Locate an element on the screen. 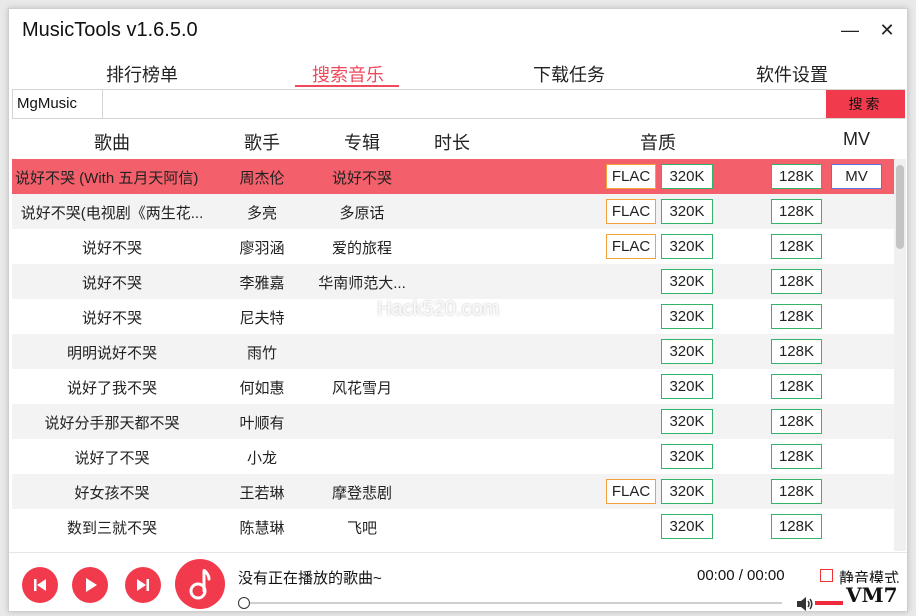 The height and width of the screenshot is (616, 916). song-artist: 叶顺有 is located at coordinates (262, 423).